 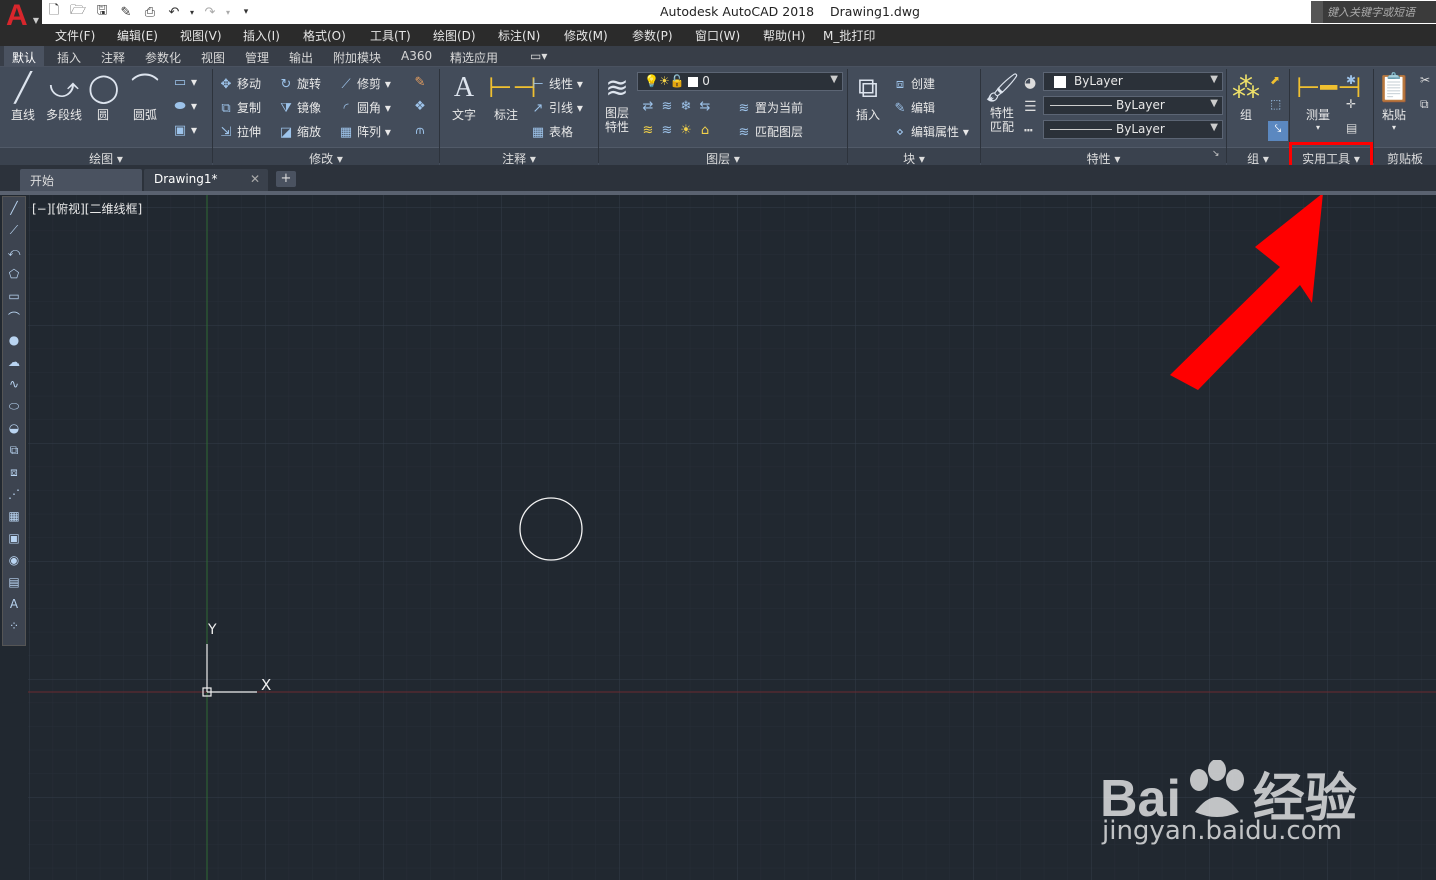 What do you see at coordinates (1002, 102) in the screenshot?
I see `match-properties-button: 🖌 特性 匹配` at bounding box center [1002, 102].